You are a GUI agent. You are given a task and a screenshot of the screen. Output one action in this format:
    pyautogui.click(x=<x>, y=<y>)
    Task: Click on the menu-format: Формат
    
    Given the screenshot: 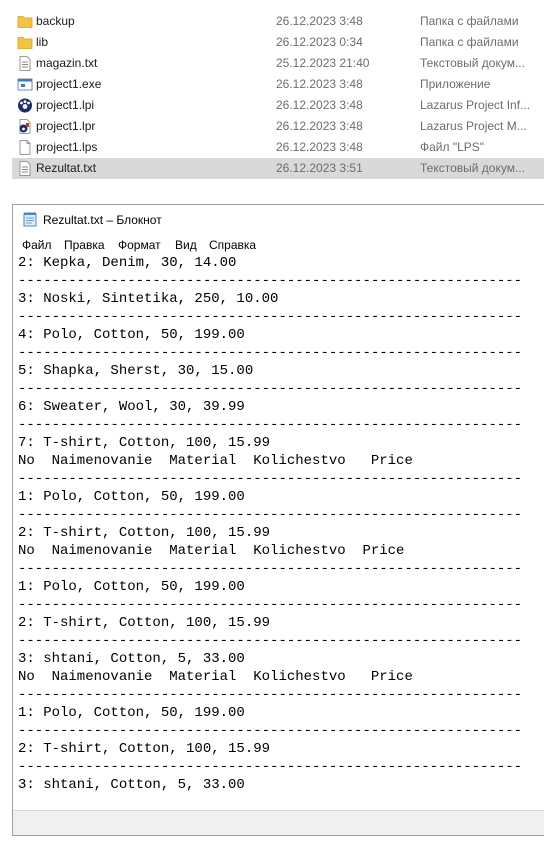 What is the action you would take?
    pyautogui.click(x=139, y=245)
    